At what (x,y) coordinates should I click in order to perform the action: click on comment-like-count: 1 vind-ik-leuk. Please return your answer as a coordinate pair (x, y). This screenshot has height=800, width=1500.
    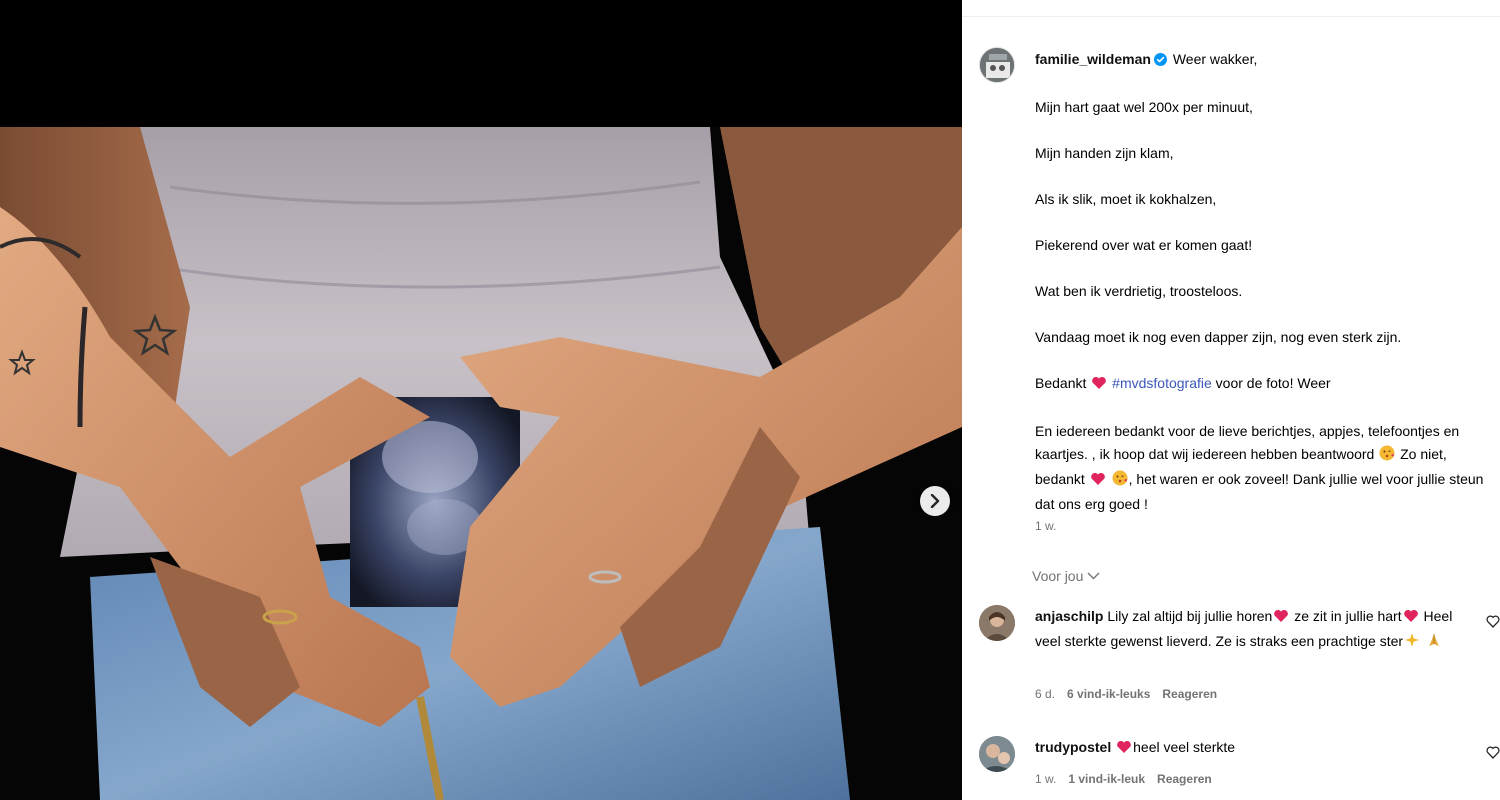
    Looking at the image, I should click on (1106, 779).